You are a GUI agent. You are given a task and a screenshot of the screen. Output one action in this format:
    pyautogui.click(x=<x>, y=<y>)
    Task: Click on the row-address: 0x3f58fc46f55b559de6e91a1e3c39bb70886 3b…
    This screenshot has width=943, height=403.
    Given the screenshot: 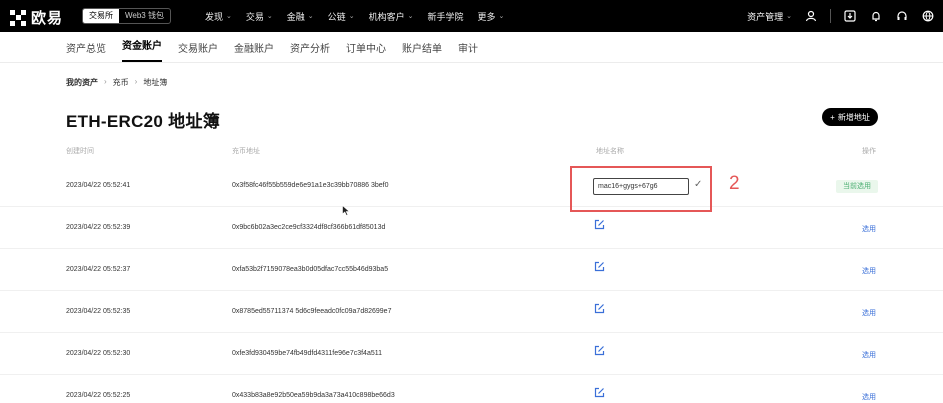 What is the action you would take?
    pyautogui.click(x=310, y=185)
    